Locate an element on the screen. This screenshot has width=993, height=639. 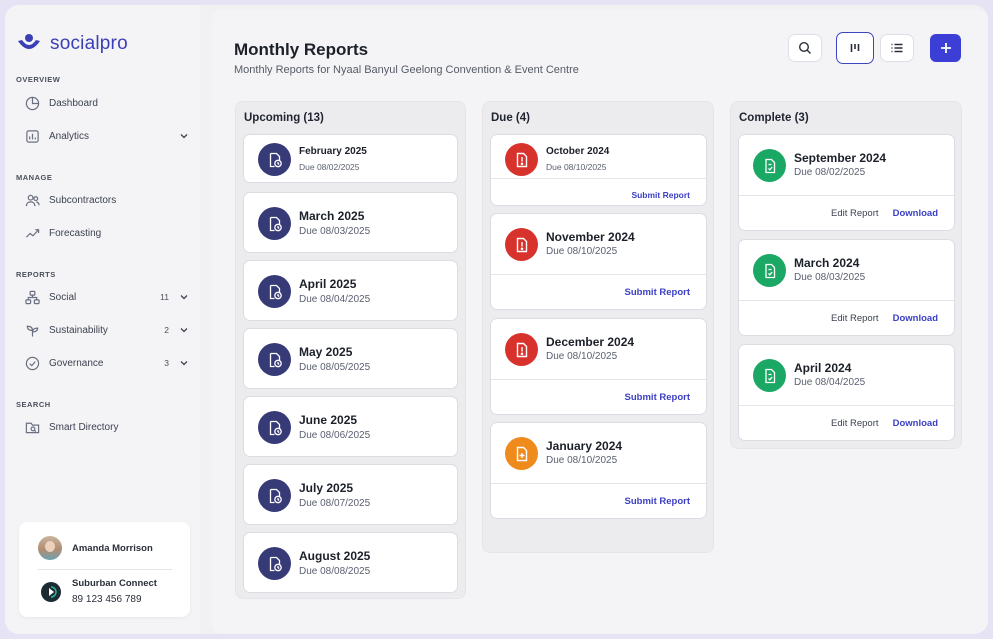
sidebar-item-label: Dashboard is located at coordinates (73, 103).